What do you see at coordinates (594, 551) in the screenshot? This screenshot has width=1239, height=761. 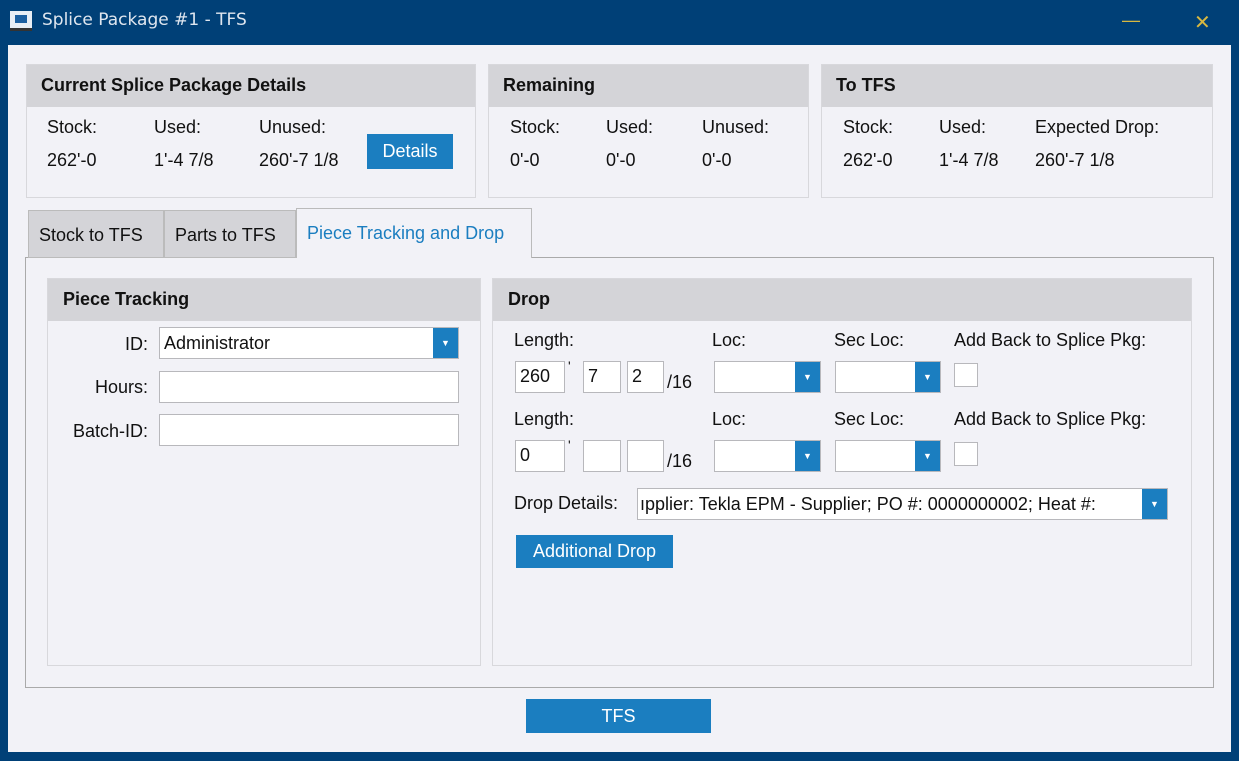 I see `additional-drop-button: Additional Drop` at bounding box center [594, 551].